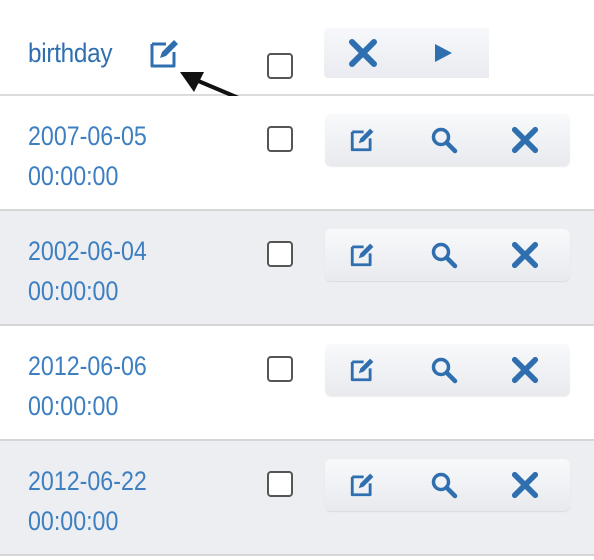 The image size is (594, 560). I want to click on date-value: 2007-06-05, so click(87, 136).